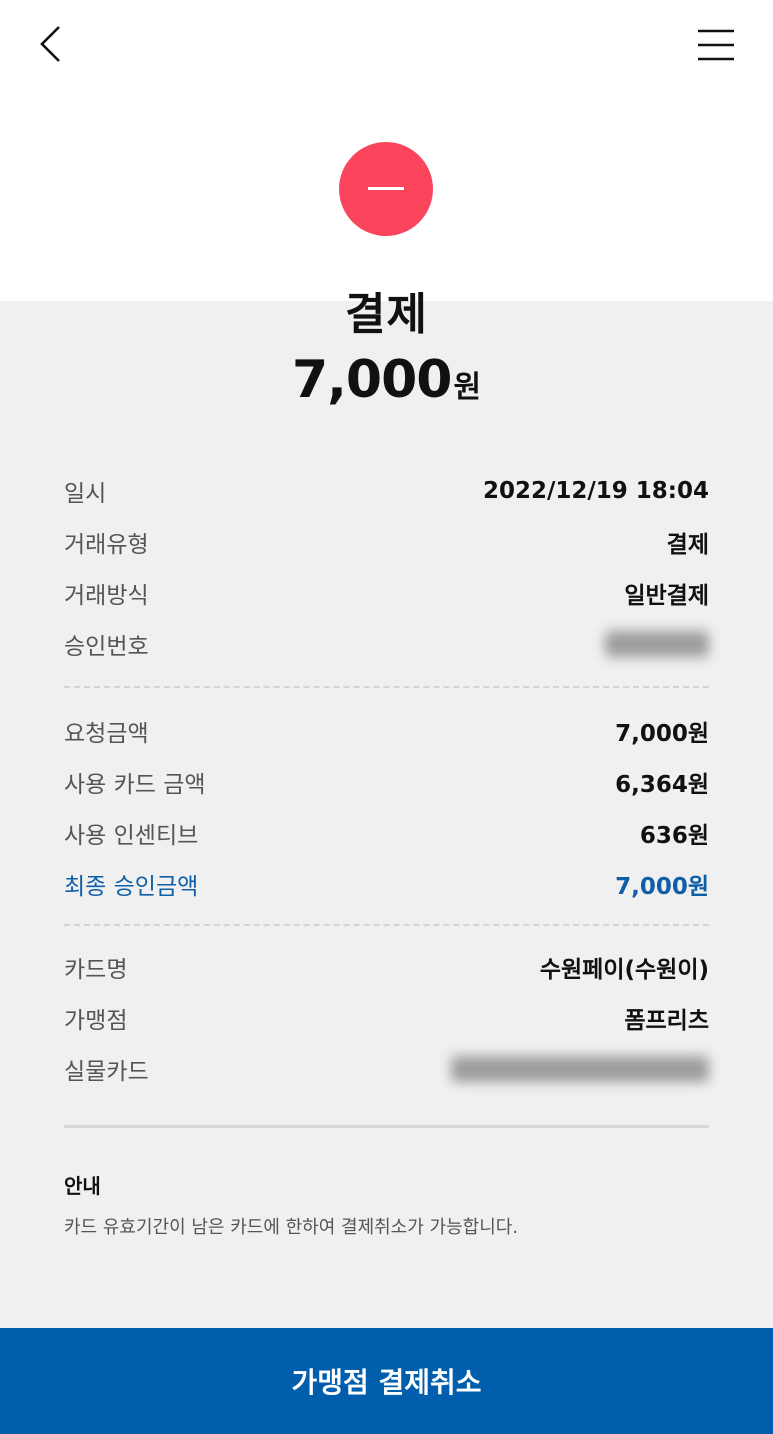 Image resolution: width=773 pixels, height=1434 pixels. I want to click on row-label: 거래유형, so click(106, 544).